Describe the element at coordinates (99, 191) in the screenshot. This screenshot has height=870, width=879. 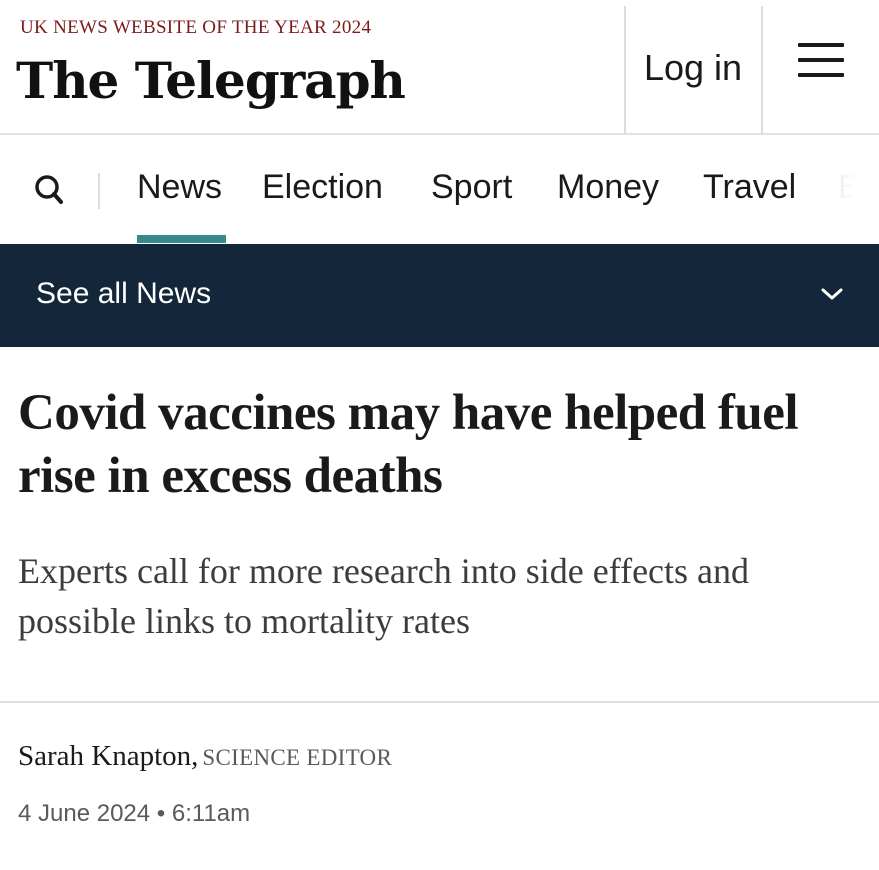
I see `nav-divider` at that location.